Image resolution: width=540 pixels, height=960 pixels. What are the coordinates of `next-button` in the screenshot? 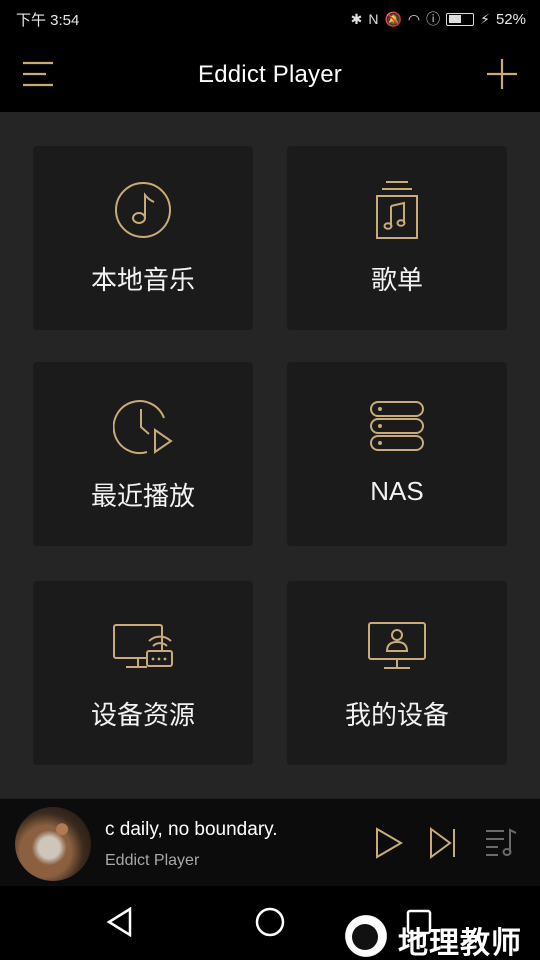 It's located at (443, 845).